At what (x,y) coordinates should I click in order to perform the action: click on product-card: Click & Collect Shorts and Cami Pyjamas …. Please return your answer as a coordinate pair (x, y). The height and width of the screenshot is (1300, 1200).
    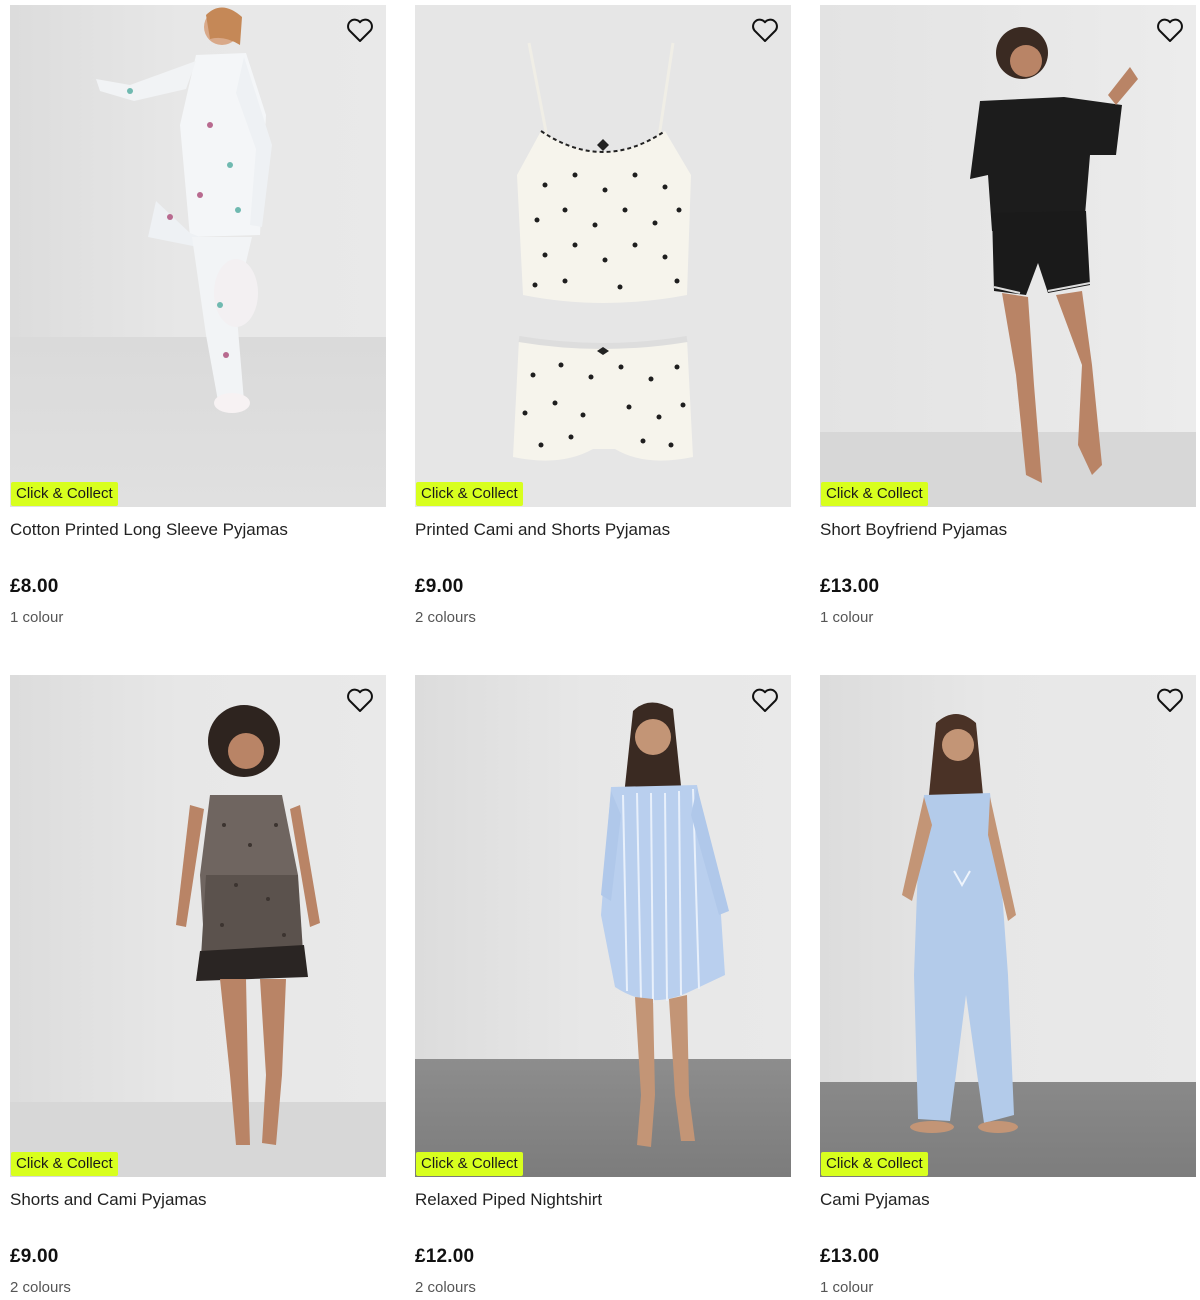
    Looking at the image, I should click on (198, 985).